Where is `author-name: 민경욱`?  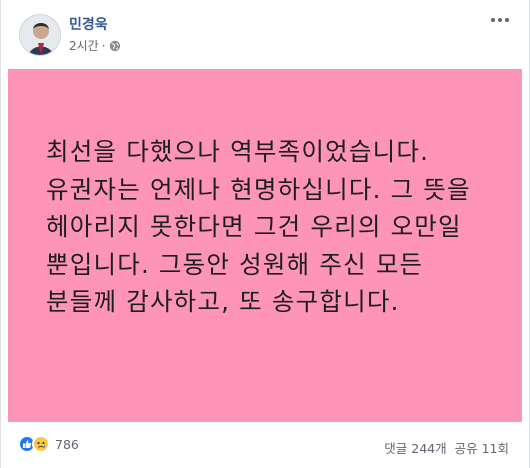 author-name: 민경욱 is located at coordinates (88, 24).